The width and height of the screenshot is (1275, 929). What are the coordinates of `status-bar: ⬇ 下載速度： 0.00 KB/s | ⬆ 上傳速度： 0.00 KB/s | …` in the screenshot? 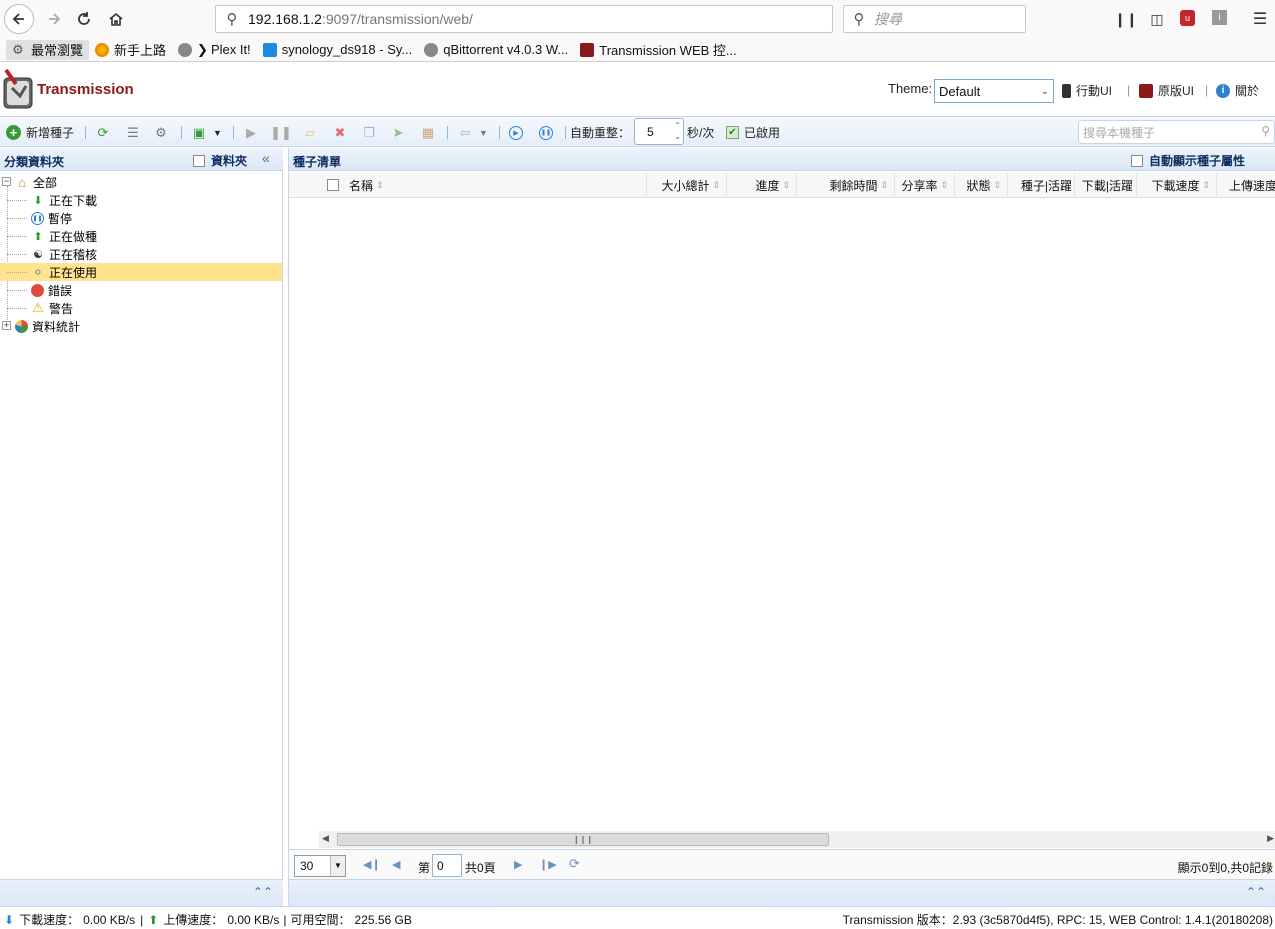 It's located at (637, 917).